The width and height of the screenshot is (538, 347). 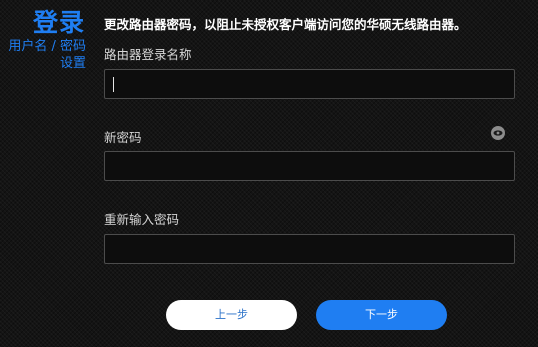 I want to click on router-login-name-input, so click(x=309, y=84).